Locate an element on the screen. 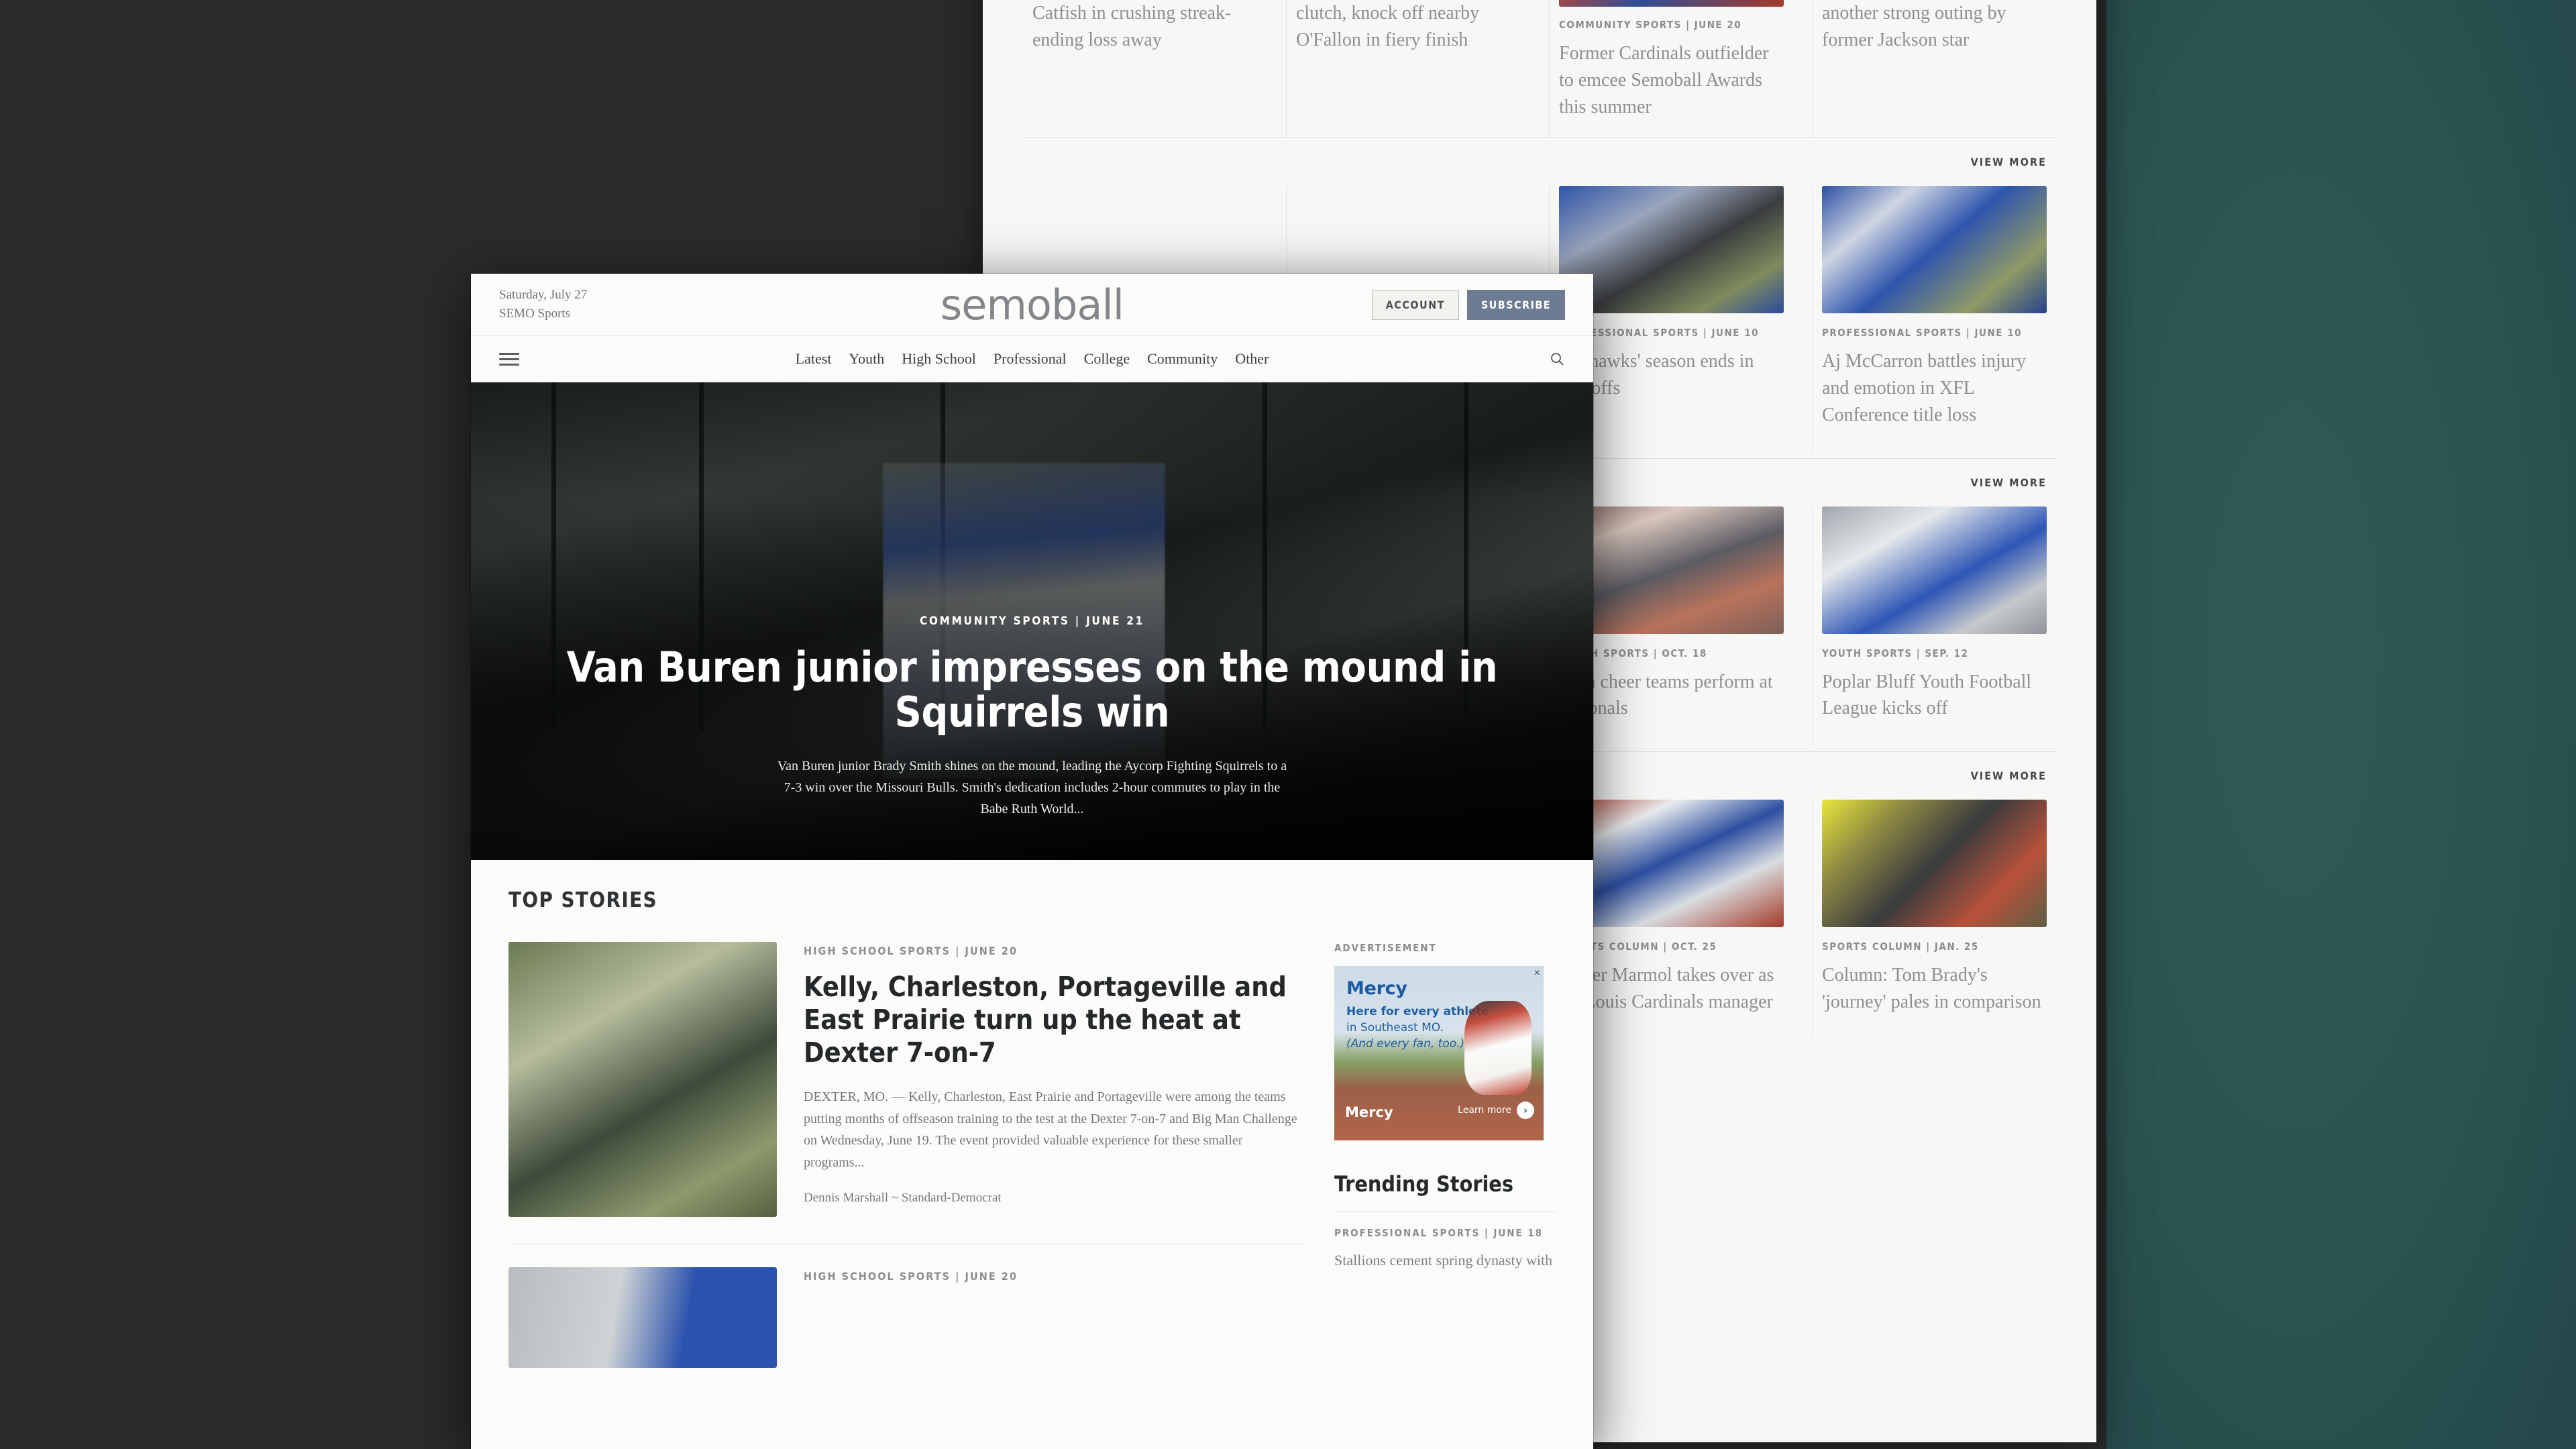  nav-item-professional: Professional is located at coordinates (1030, 359).